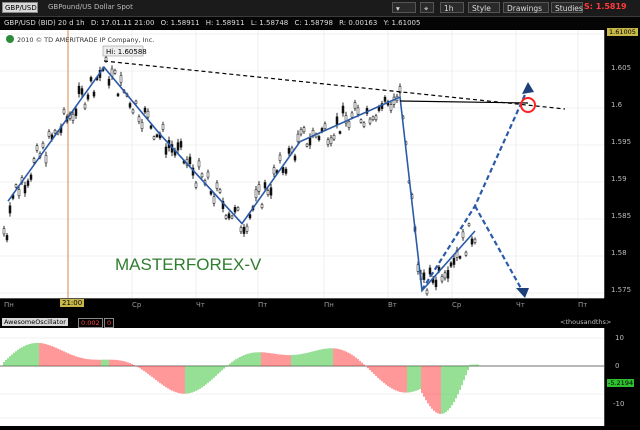 The width and height of the screenshot is (640, 430). I want to click on oscillator-extra: 0, so click(109, 323).